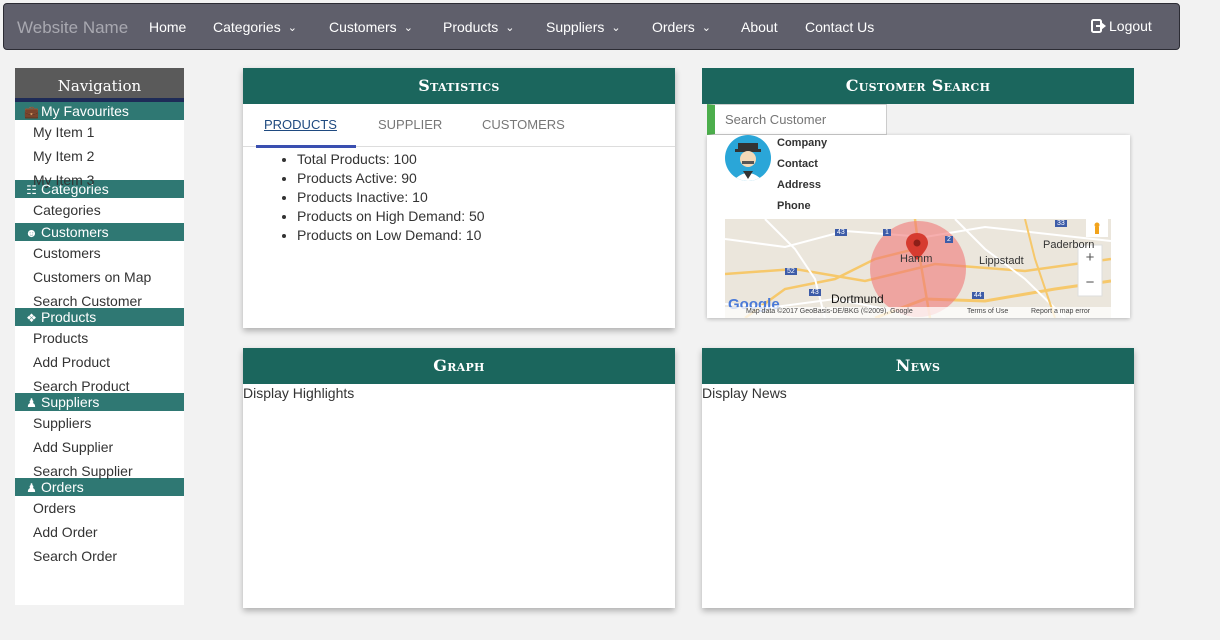  What do you see at coordinates (99, 111) in the screenshot?
I see `section-my-favourites: 💼 My Favourites` at bounding box center [99, 111].